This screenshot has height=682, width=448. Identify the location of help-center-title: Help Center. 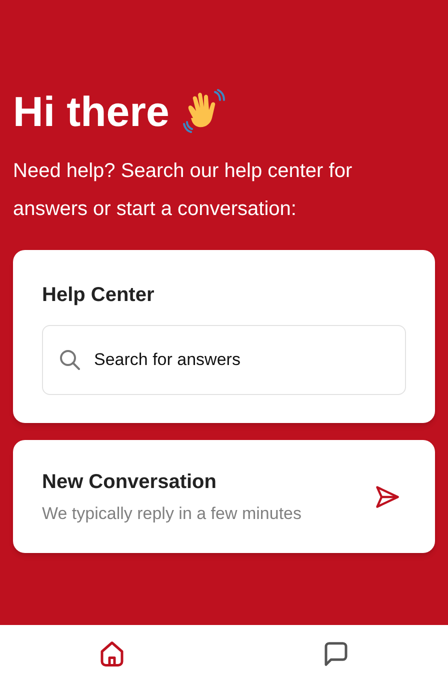
(99, 295).